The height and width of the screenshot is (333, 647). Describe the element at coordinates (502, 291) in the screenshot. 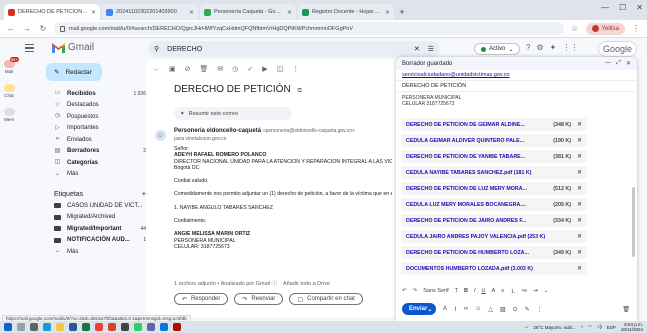

I see `align-icon: ≡` at that location.